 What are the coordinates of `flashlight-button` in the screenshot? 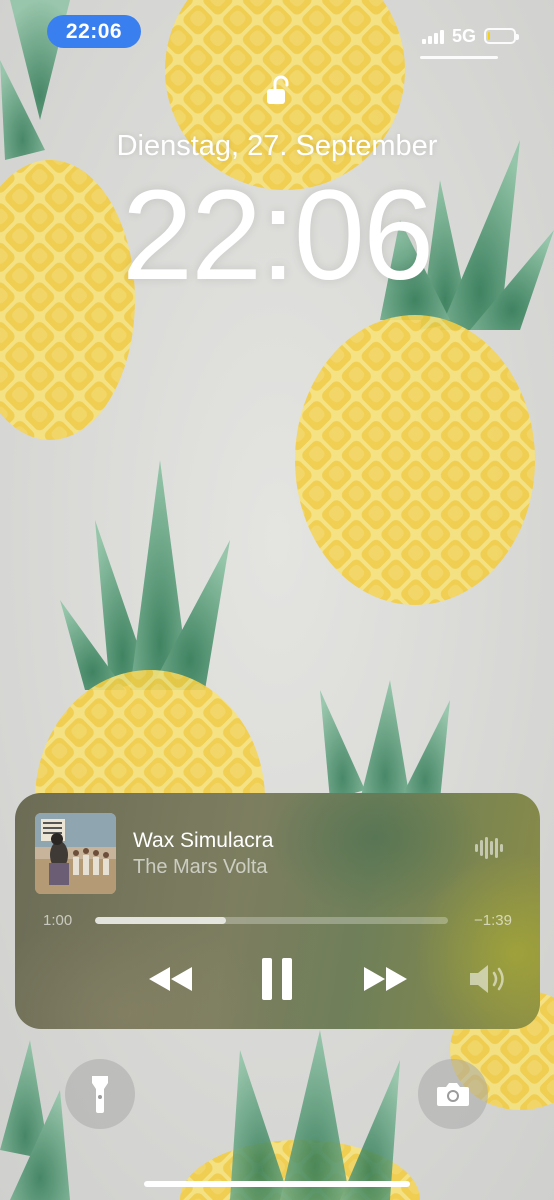 It's located at (100, 1094).